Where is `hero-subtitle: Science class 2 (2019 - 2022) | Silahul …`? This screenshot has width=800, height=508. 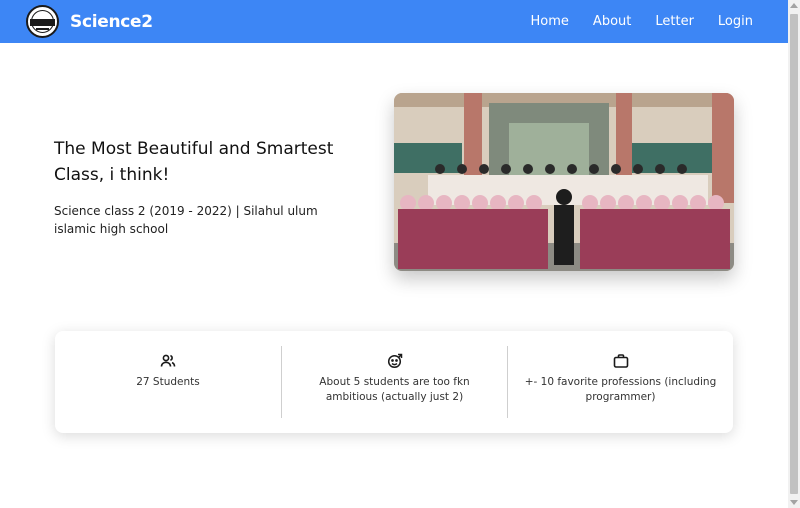 hero-subtitle: Science class 2 (2019 - 2022) | Silahul … is located at coordinates (186, 220).